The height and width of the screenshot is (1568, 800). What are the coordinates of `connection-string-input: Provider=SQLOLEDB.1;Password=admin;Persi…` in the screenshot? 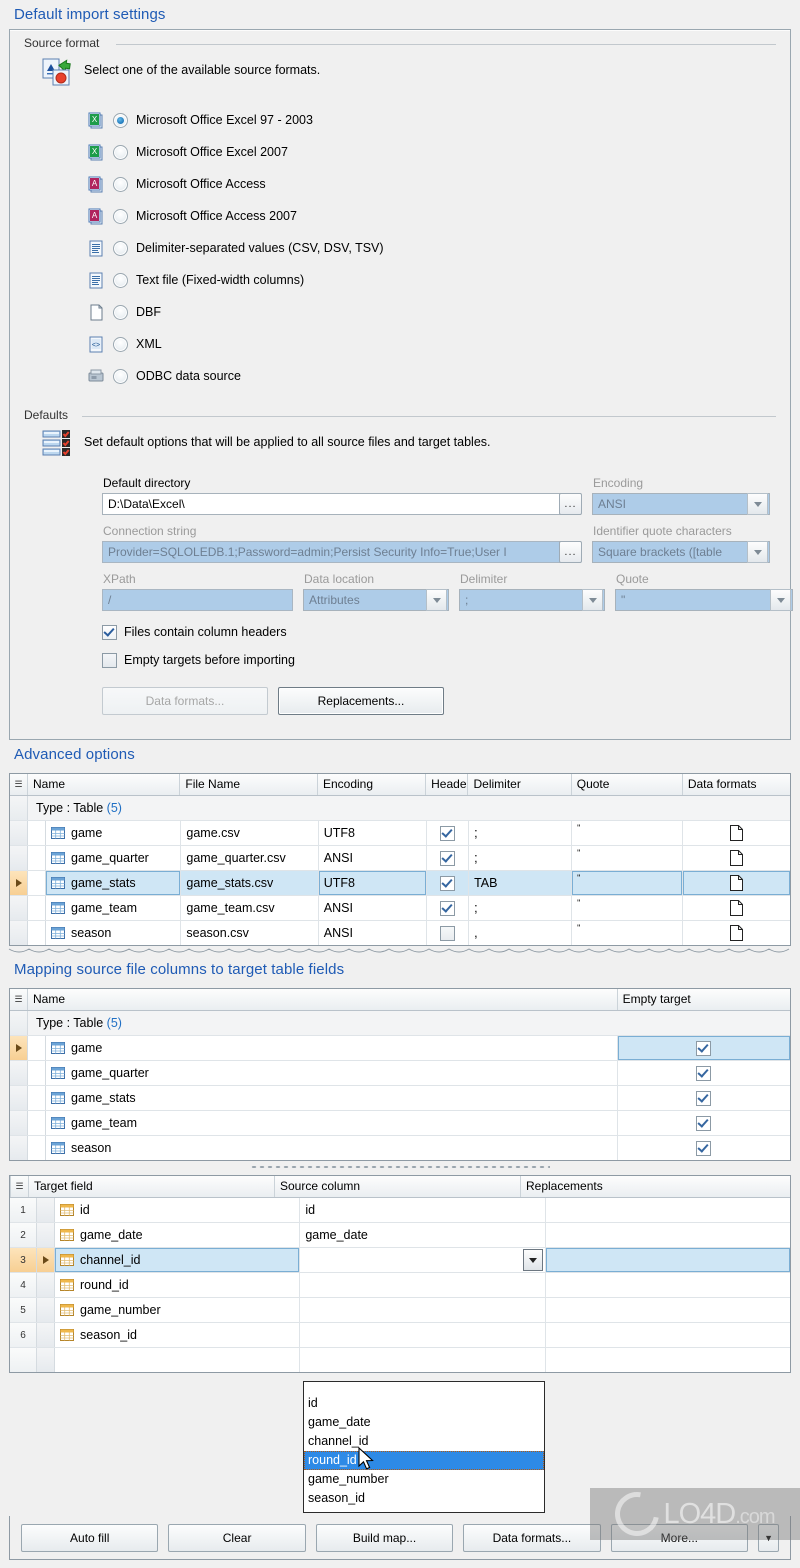 It's located at (341, 552).